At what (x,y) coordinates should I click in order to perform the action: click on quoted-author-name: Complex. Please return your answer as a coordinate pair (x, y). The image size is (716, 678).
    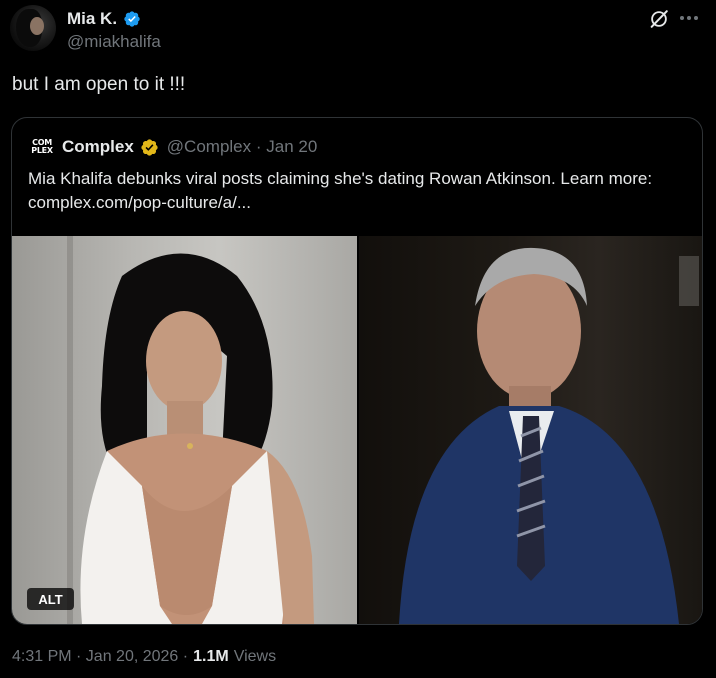
    Looking at the image, I should click on (98, 147).